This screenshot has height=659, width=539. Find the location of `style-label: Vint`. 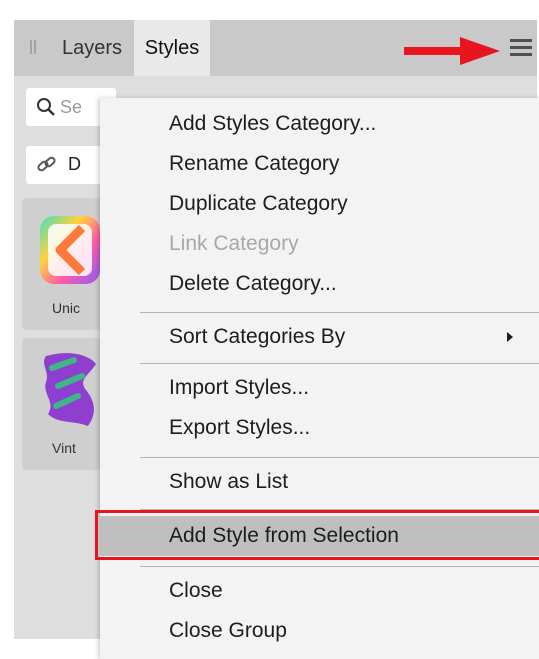

style-label: Vint is located at coordinates (64, 448).